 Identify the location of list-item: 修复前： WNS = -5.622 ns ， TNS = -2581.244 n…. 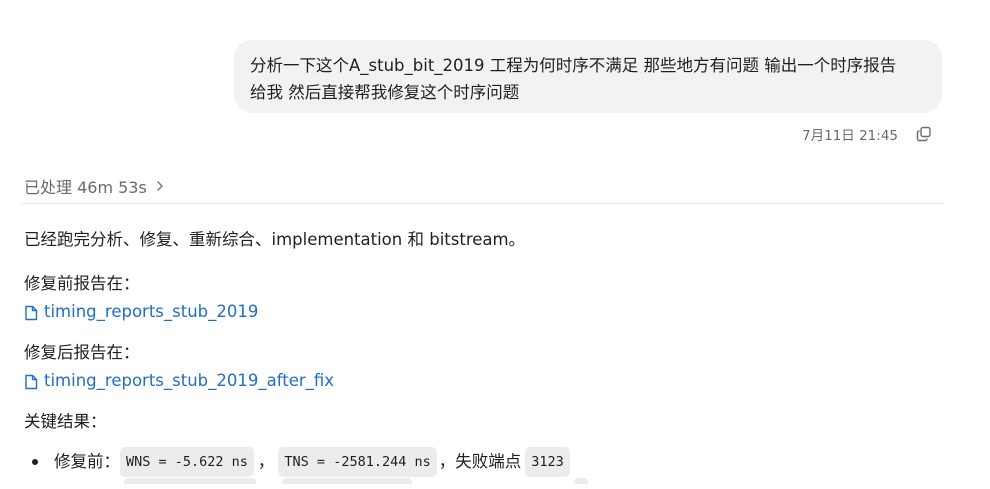
(484, 462).